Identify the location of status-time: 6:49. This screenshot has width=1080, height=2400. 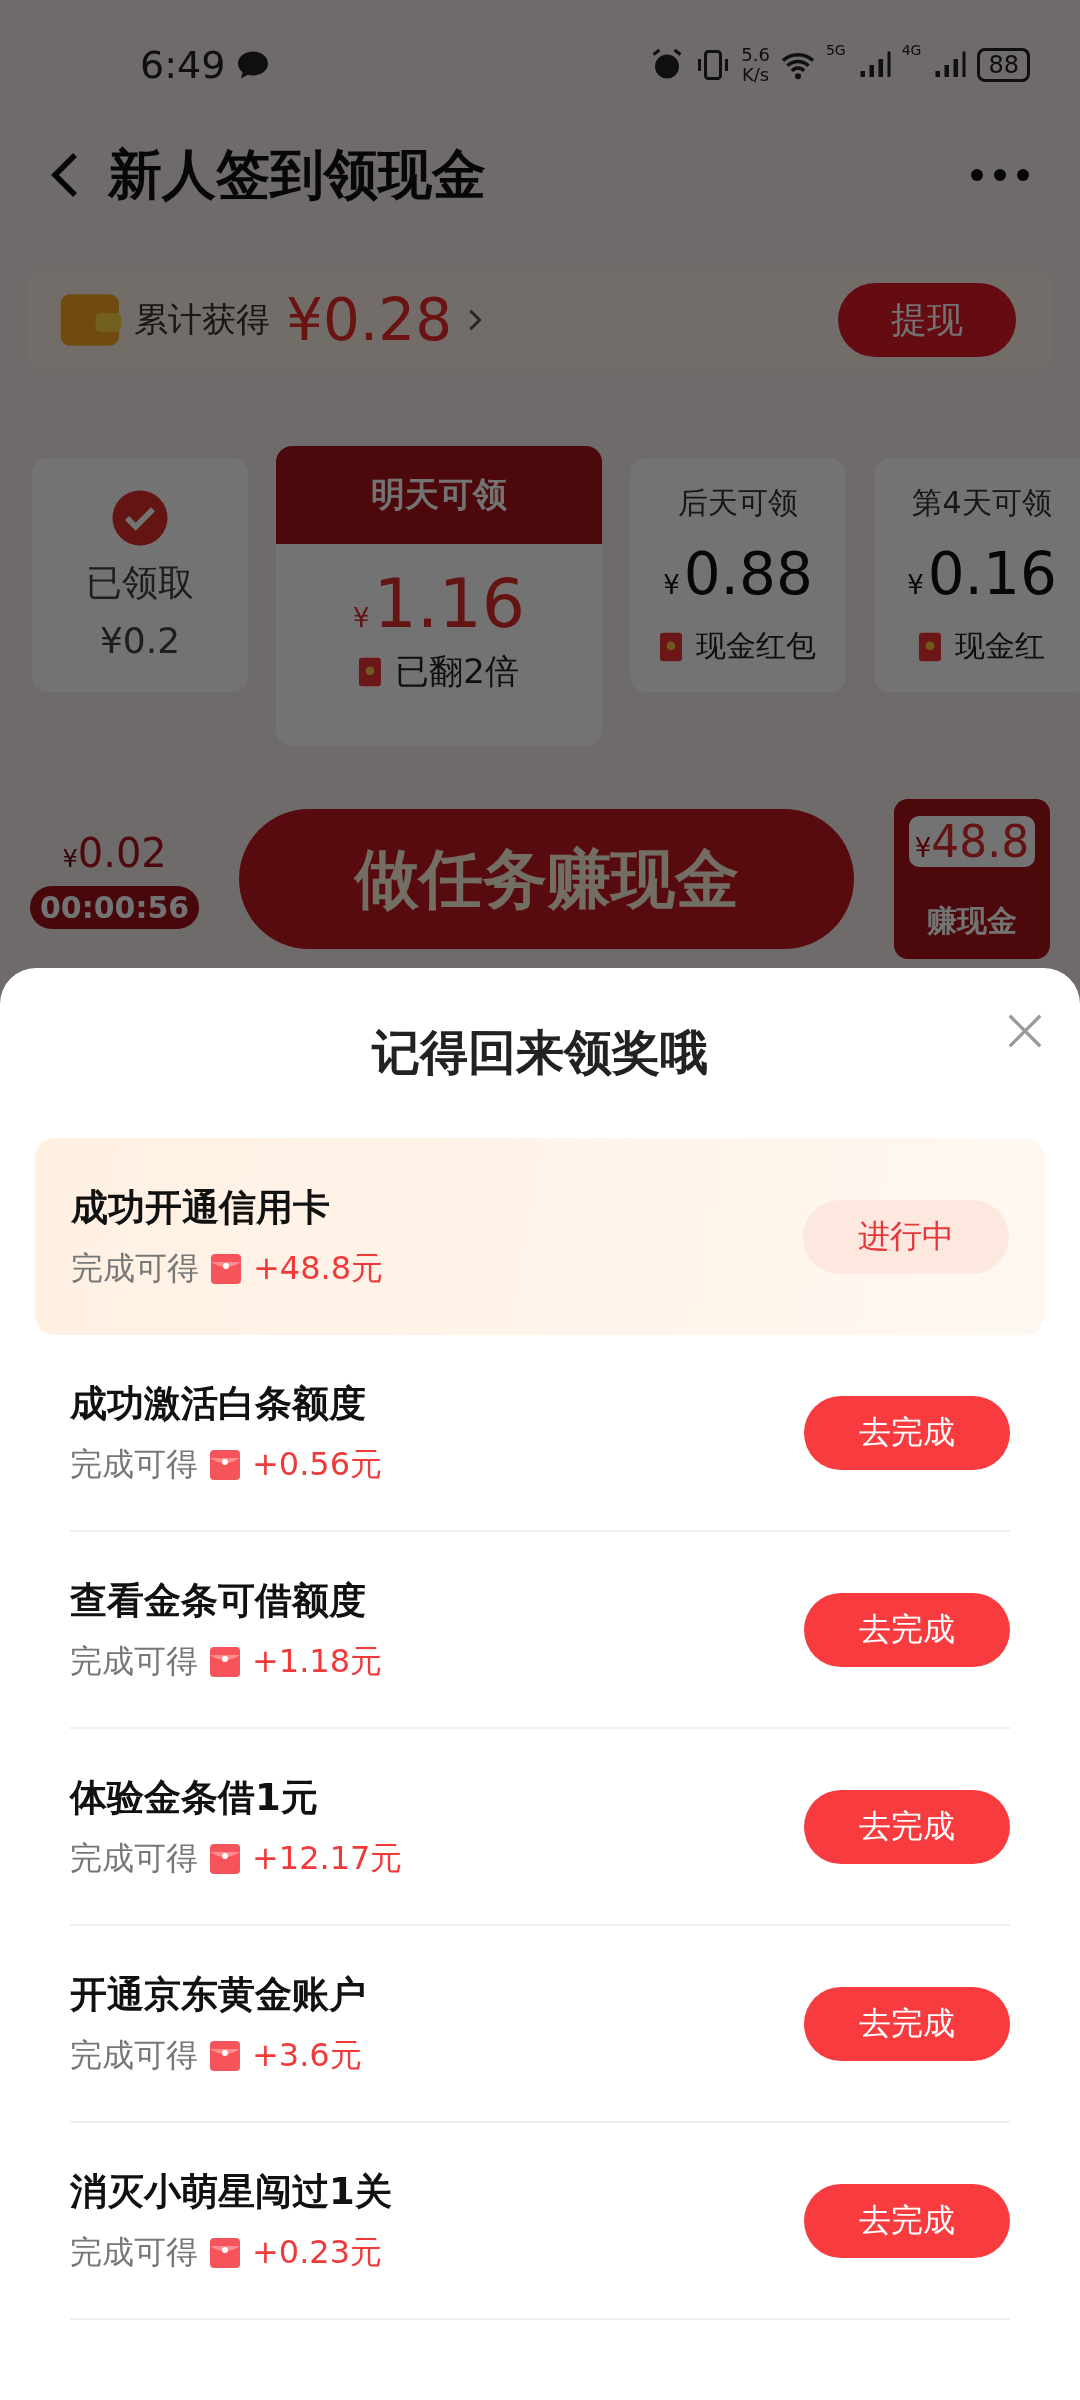
(183, 65).